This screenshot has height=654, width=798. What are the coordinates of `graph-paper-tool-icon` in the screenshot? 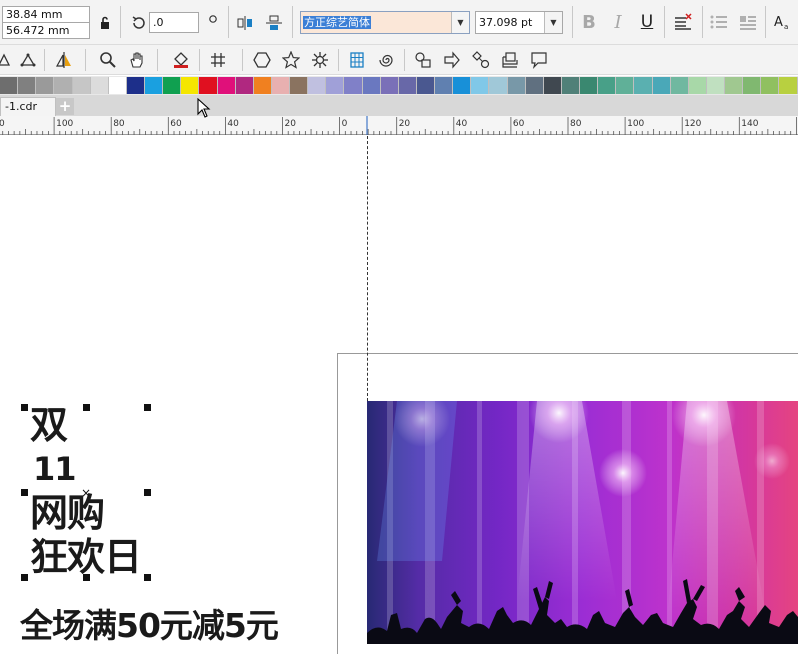 It's located at (357, 60).